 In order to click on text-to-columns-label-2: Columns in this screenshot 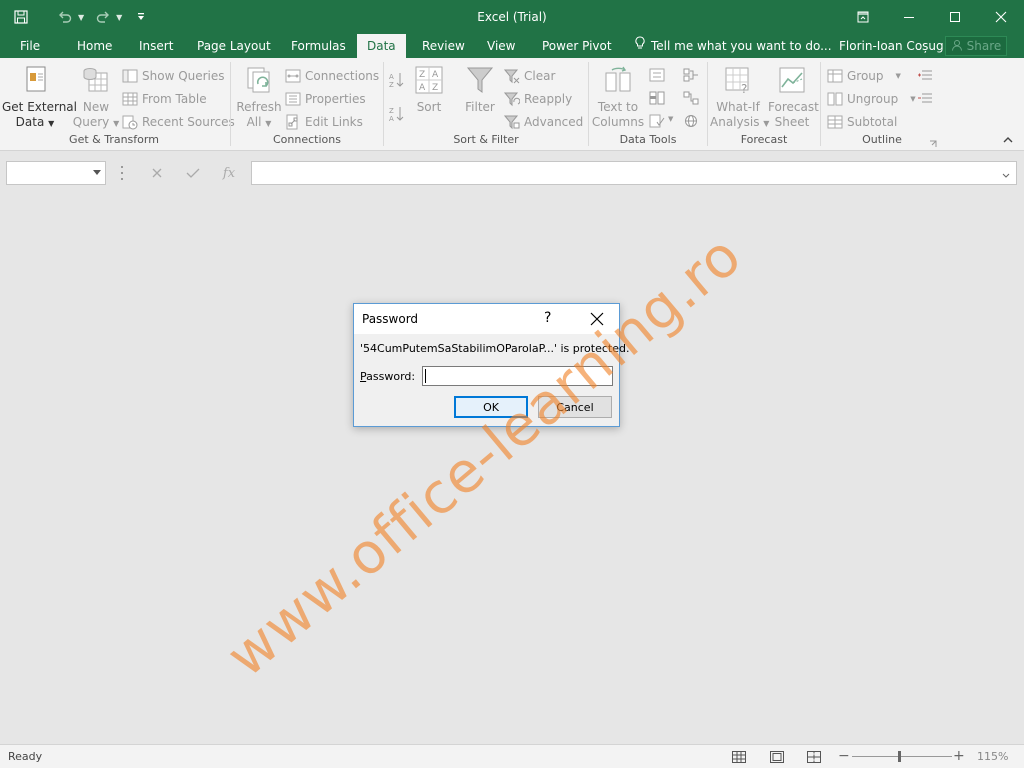, I will do `click(618, 122)`.